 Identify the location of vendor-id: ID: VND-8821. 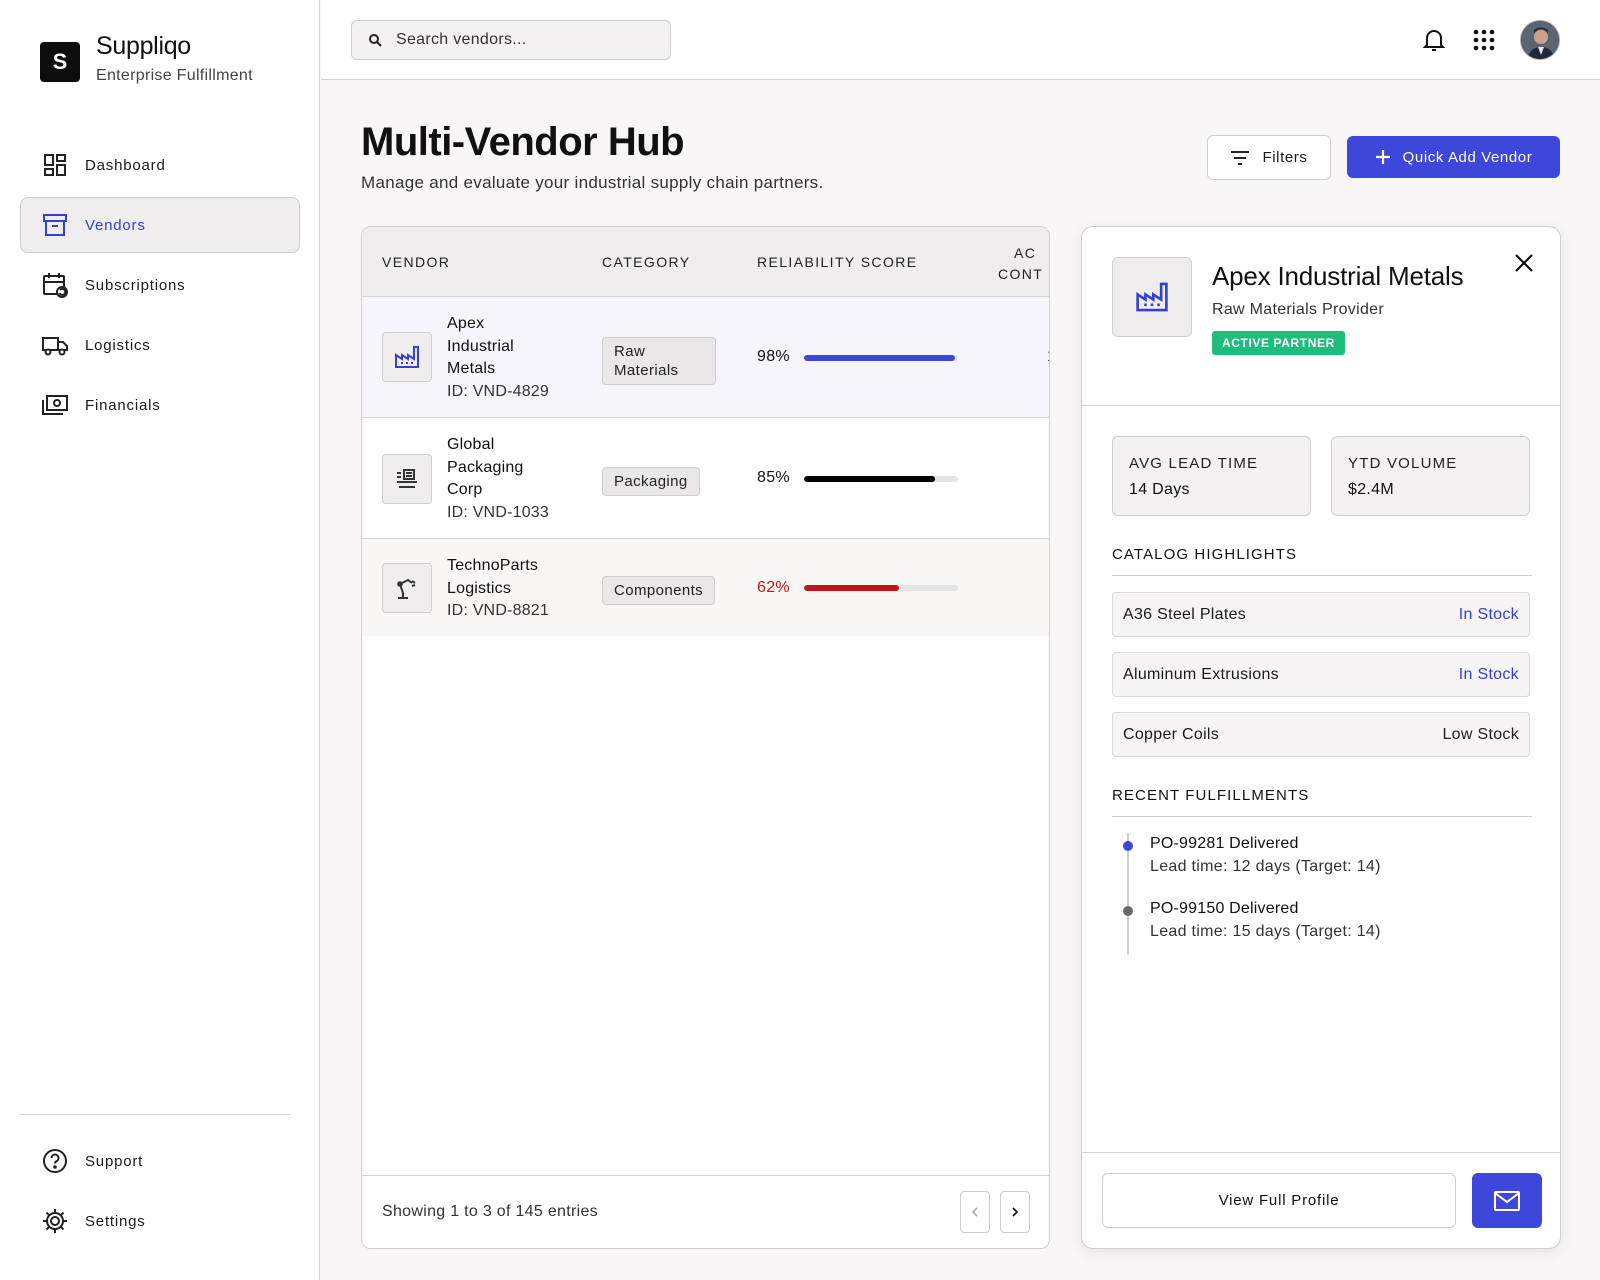
(498, 610).